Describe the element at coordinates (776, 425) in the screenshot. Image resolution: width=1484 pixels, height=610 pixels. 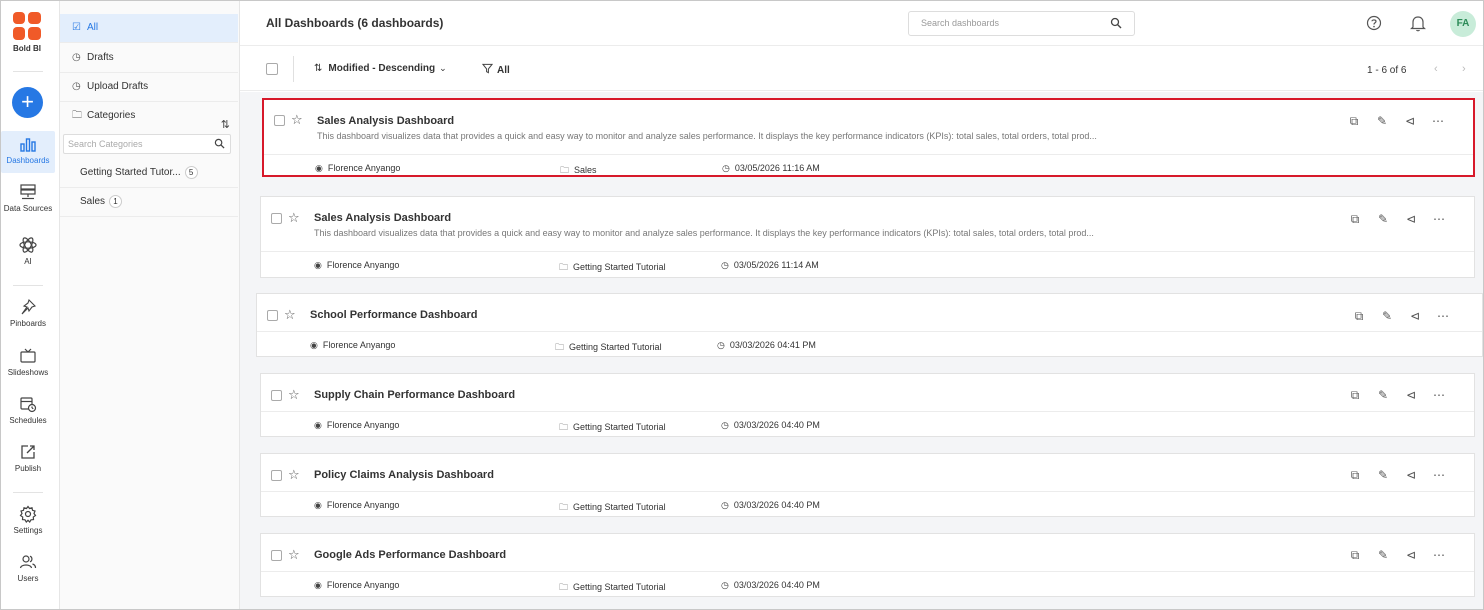
I see `modified-date: 03/03/2026 04:40 PM` at that location.